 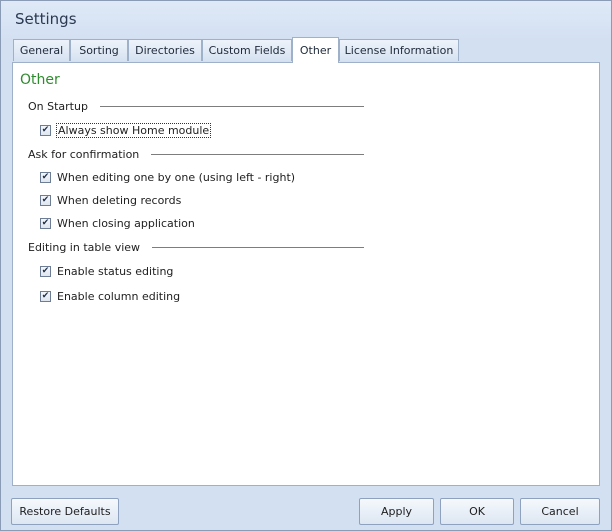 What do you see at coordinates (247, 50) in the screenshot?
I see `tab-custom-fields: Custom Fields` at bounding box center [247, 50].